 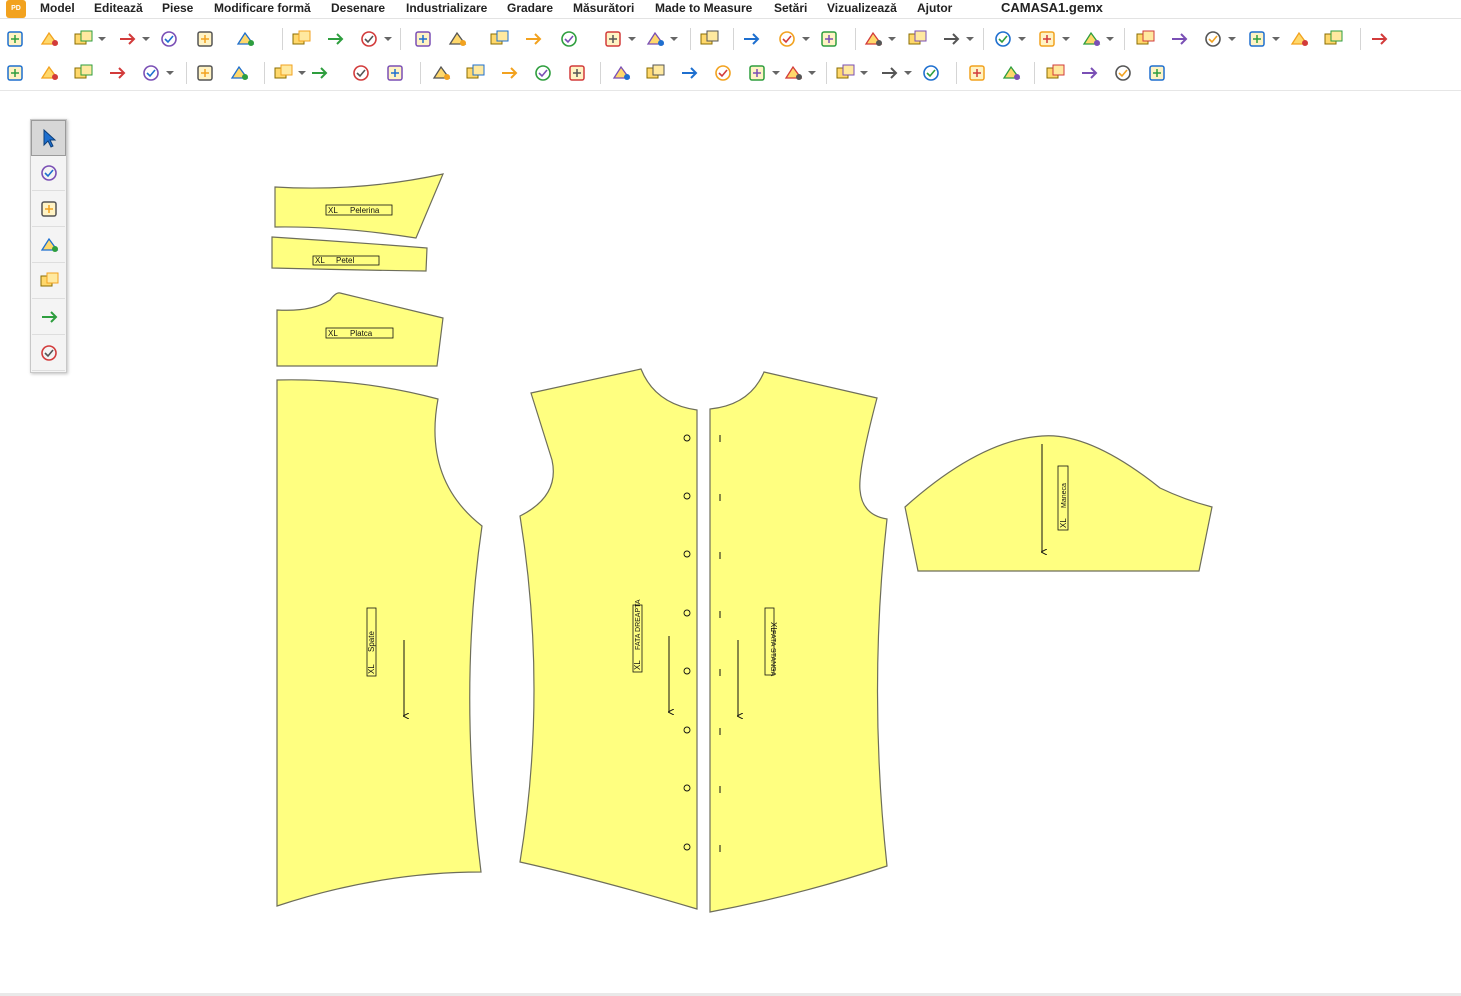 I want to click on table-edit-icon, so click(x=1180, y=39).